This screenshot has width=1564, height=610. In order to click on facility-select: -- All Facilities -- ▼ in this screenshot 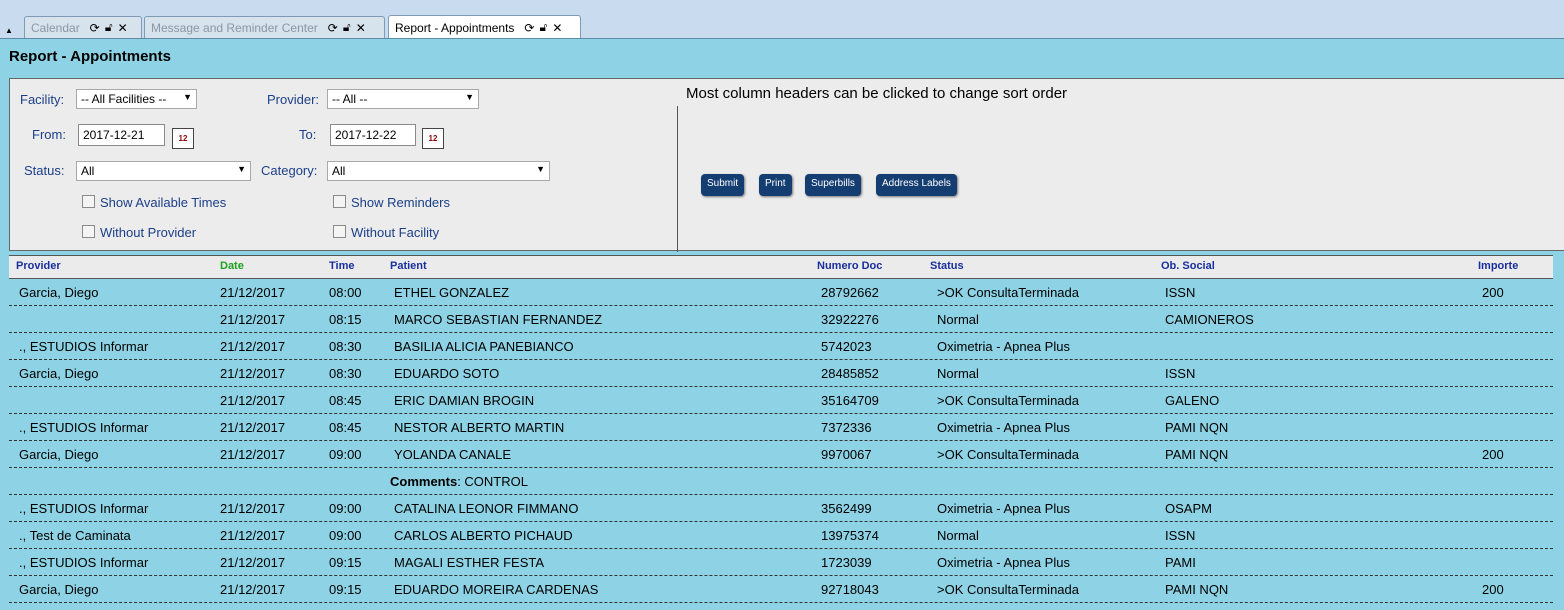, I will do `click(136, 99)`.